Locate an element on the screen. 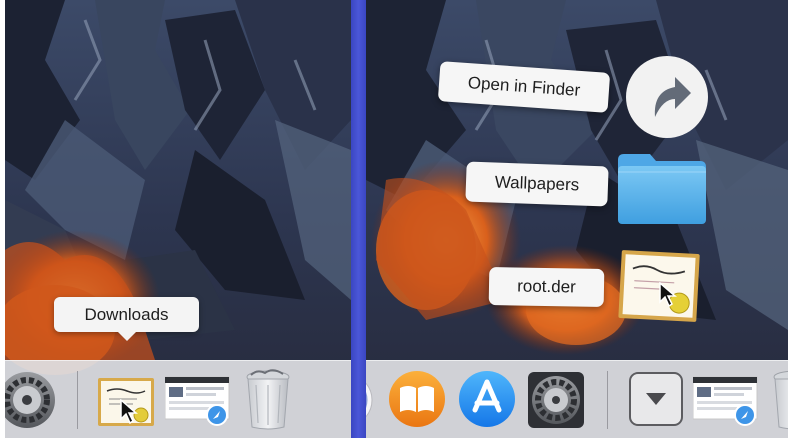 Image resolution: width=788 pixels, height=438 pixels. open-in-finder-text: Open in Finder is located at coordinates (524, 86).